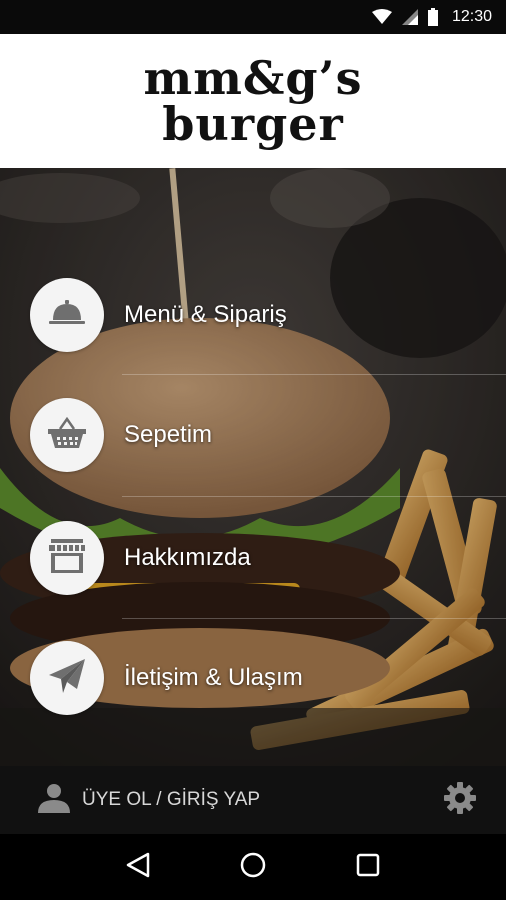 Image resolution: width=506 pixels, height=900 pixels. I want to click on home-icon, so click(253, 867).